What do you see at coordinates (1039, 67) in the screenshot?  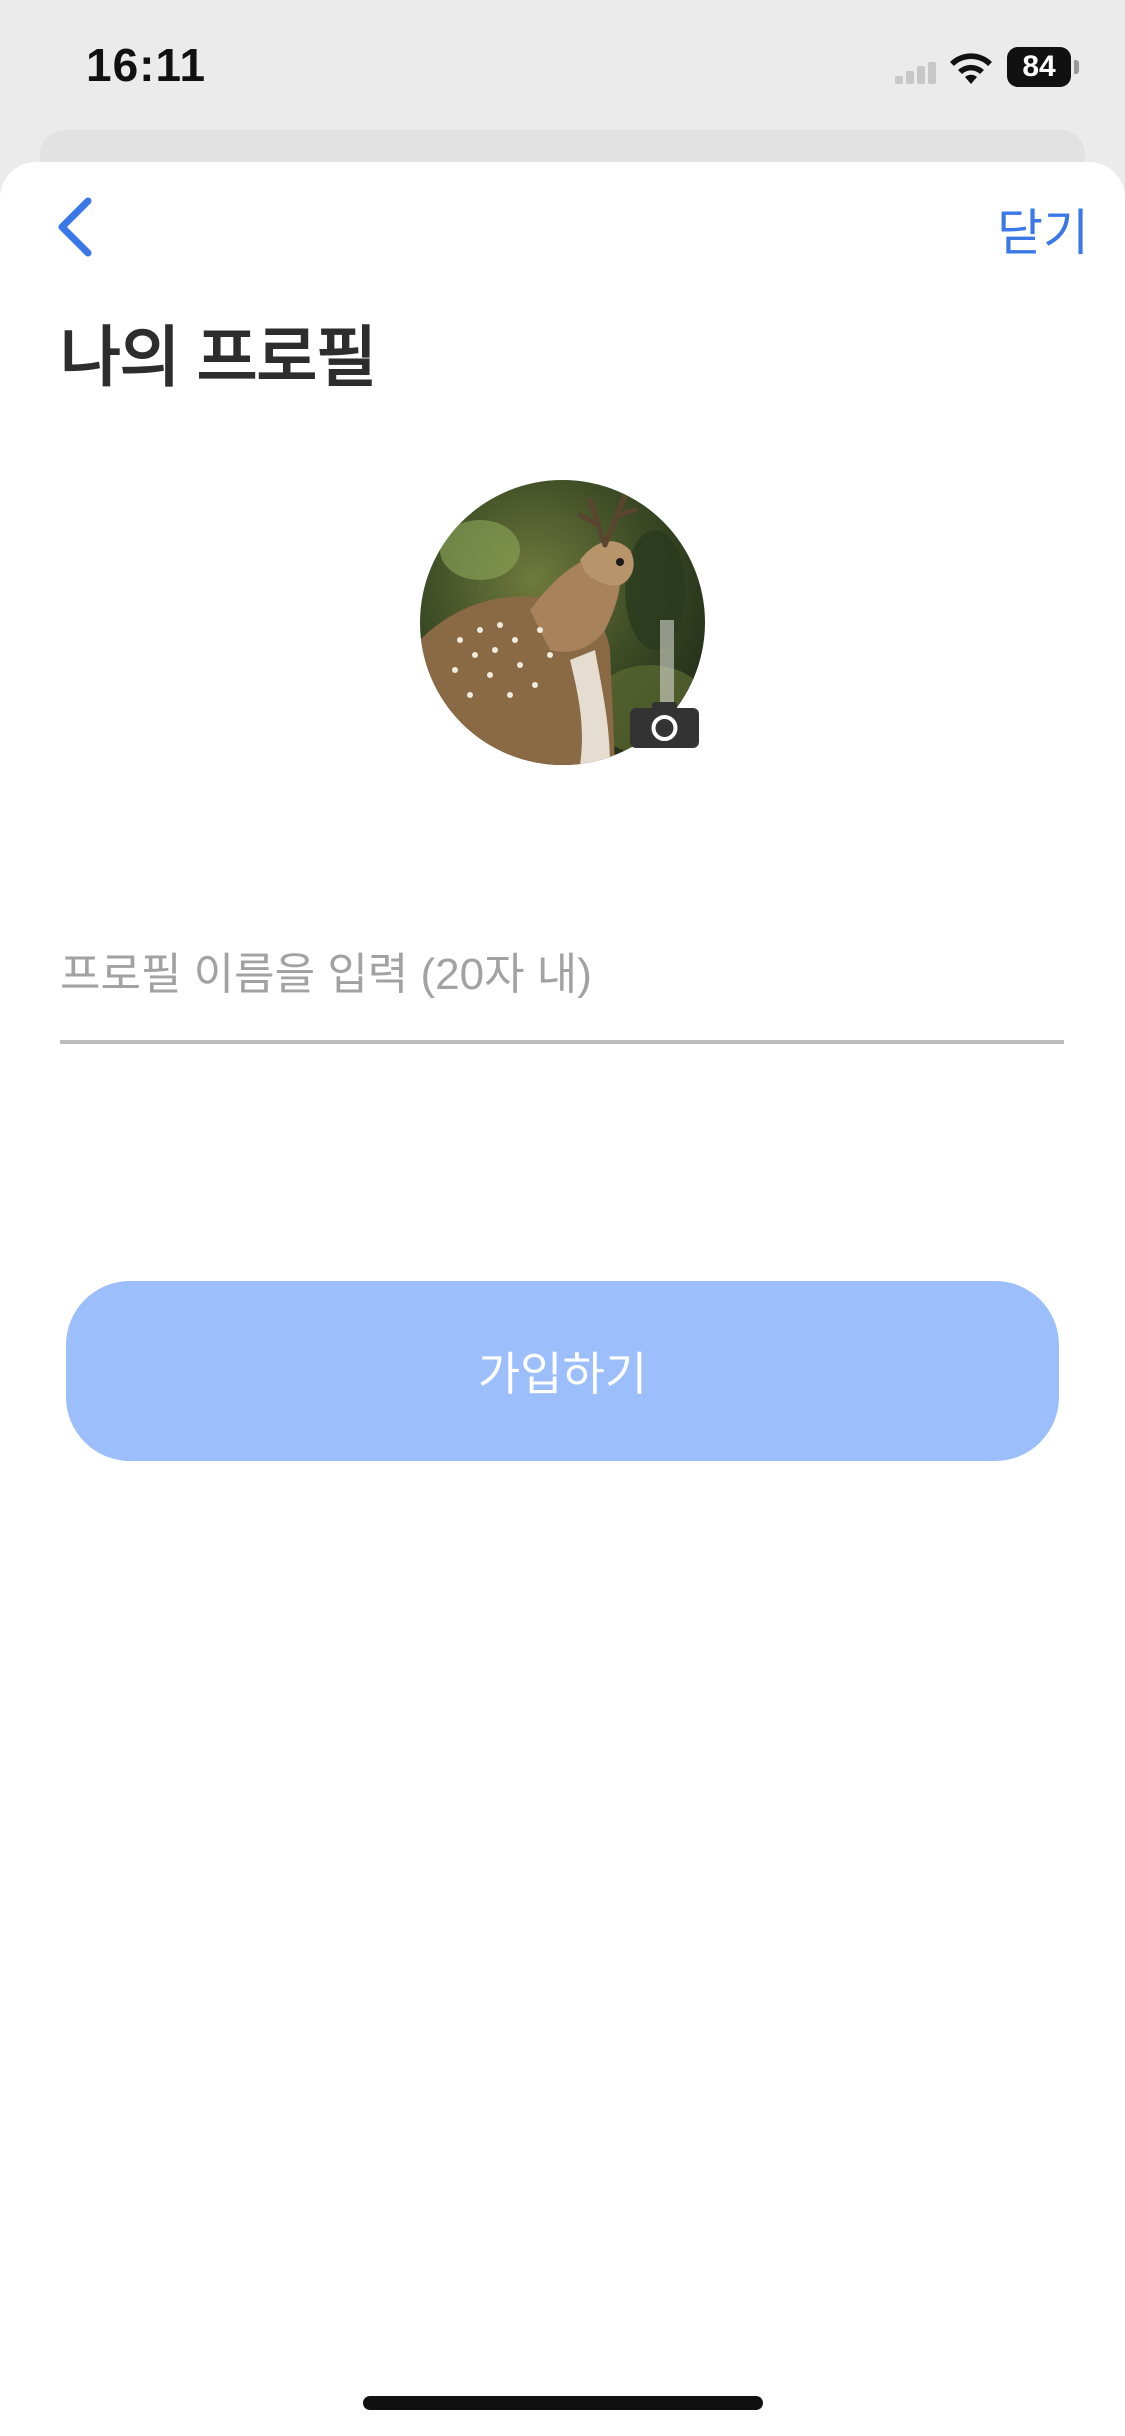 I see `battery-level: 84` at bounding box center [1039, 67].